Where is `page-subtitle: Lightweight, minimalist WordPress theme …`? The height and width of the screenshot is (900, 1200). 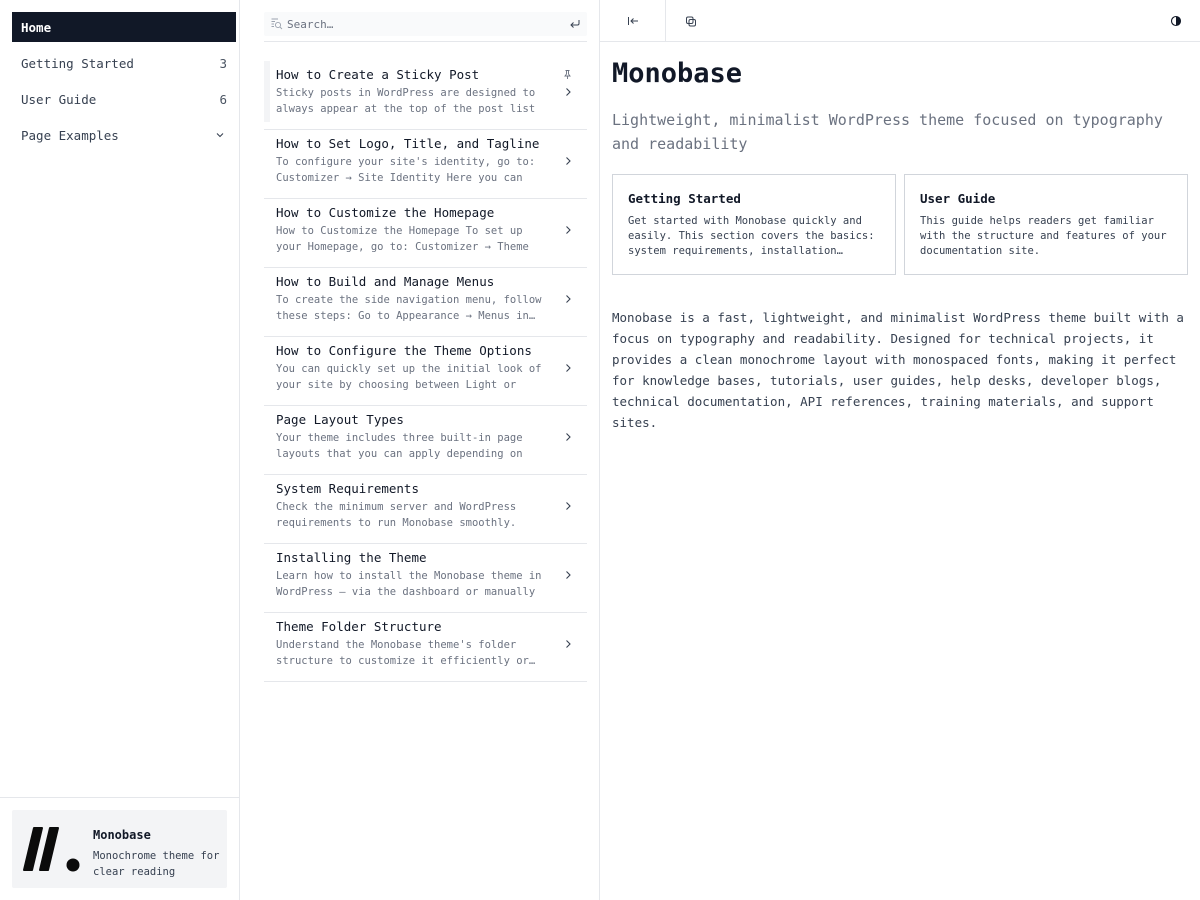
page-subtitle: Lightweight, minimalist WordPress theme … is located at coordinates (887, 132).